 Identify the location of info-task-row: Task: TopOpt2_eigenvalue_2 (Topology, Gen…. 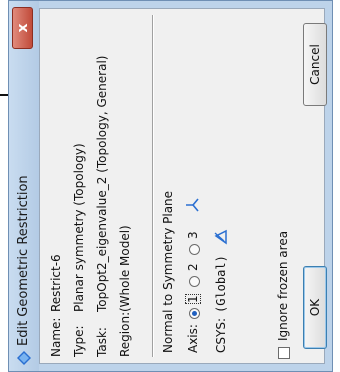
(102, 206).